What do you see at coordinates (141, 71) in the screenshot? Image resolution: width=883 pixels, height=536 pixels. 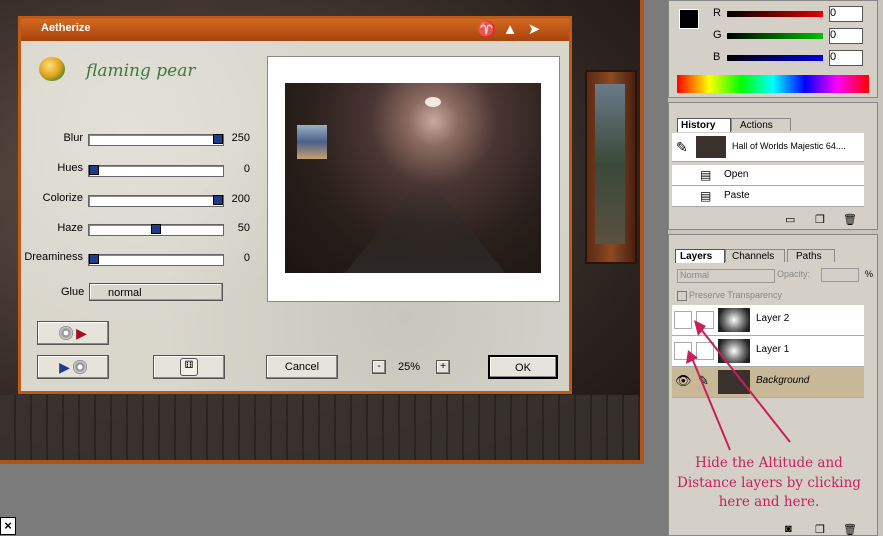 I see `brand-name: flaming pear` at bounding box center [141, 71].